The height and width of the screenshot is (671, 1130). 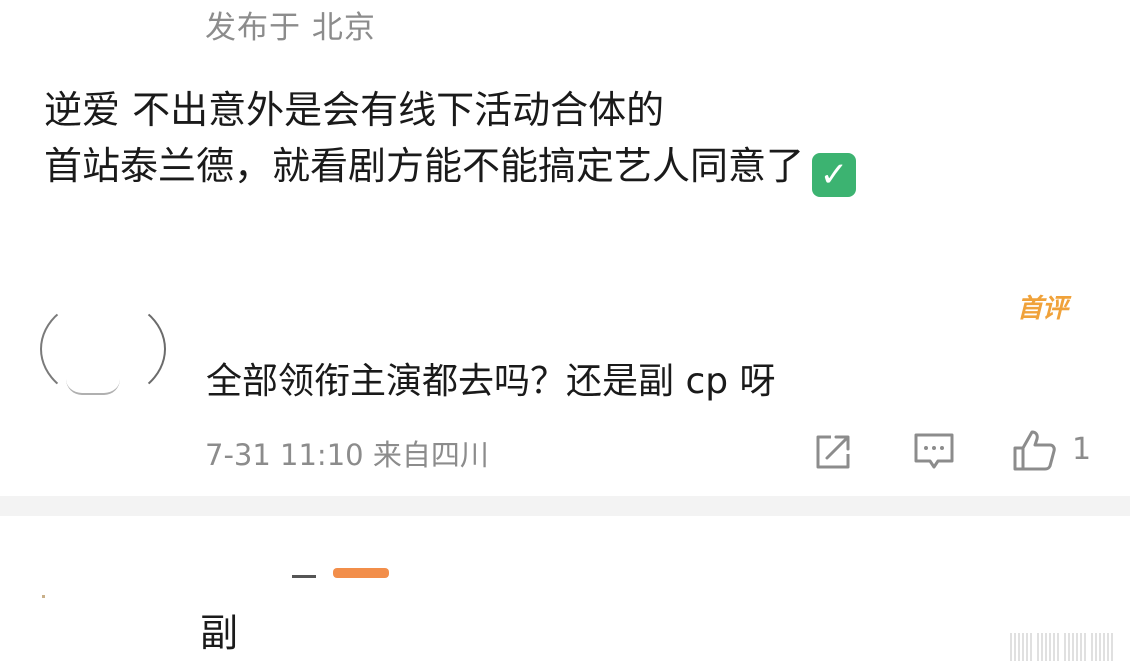 I want to click on section-divider, so click(x=565, y=506).